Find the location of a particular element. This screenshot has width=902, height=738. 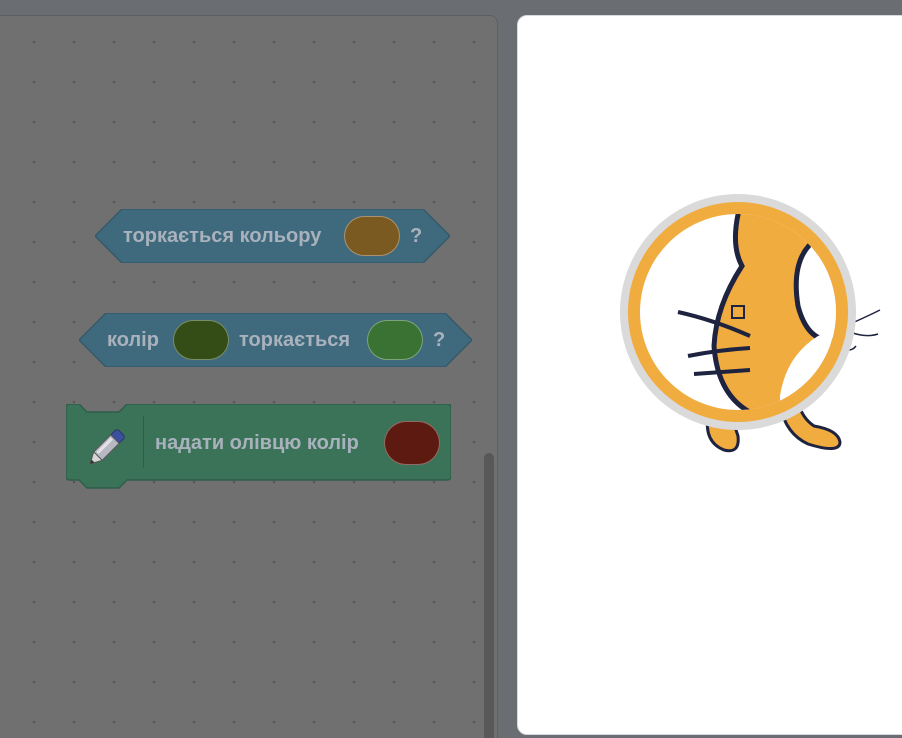

color-touching-color-block: колір торкається ? is located at coordinates (275, 340).